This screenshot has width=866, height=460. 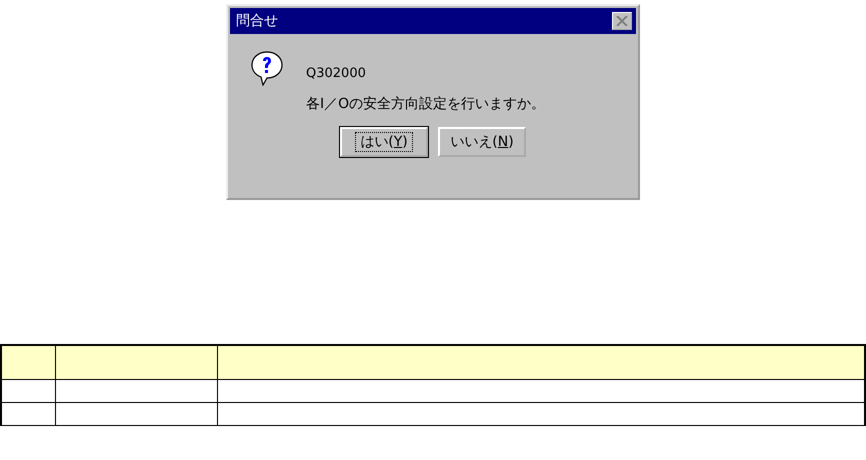 I want to click on message-code: Q302000, so click(x=336, y=73).